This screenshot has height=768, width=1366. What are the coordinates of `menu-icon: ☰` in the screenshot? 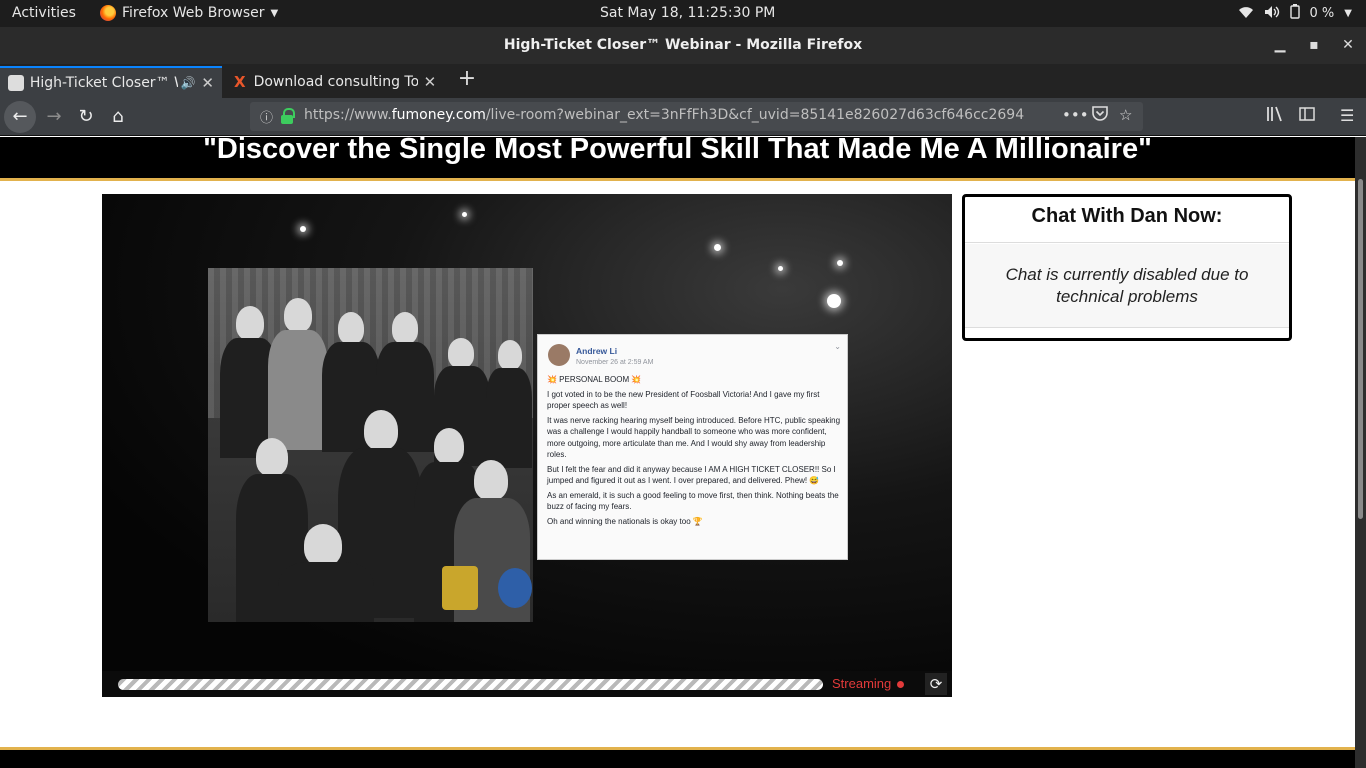 It's located at (1347, 115).